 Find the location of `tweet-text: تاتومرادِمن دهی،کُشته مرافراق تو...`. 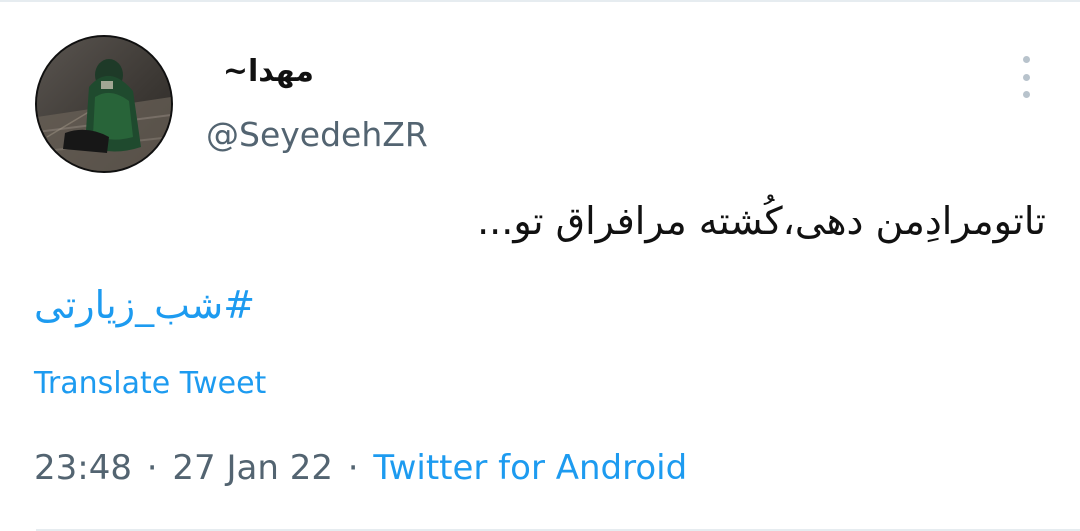

tweet-text: تاتومرادِمن دهی،کُشته مرافراق تو... is located at coordinates (761, 221).